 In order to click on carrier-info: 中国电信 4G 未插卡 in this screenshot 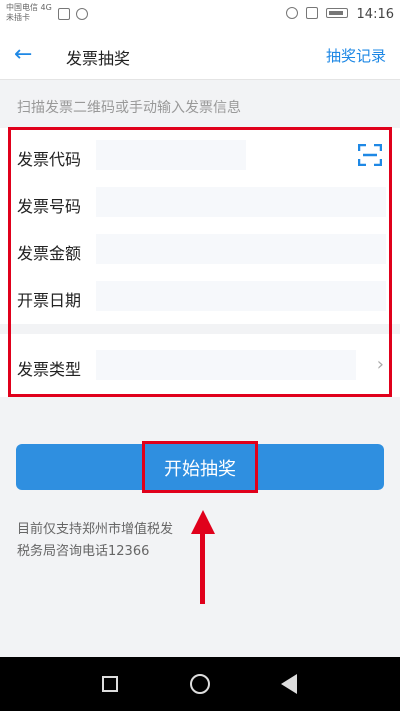, I will do `click(29, 13)`.